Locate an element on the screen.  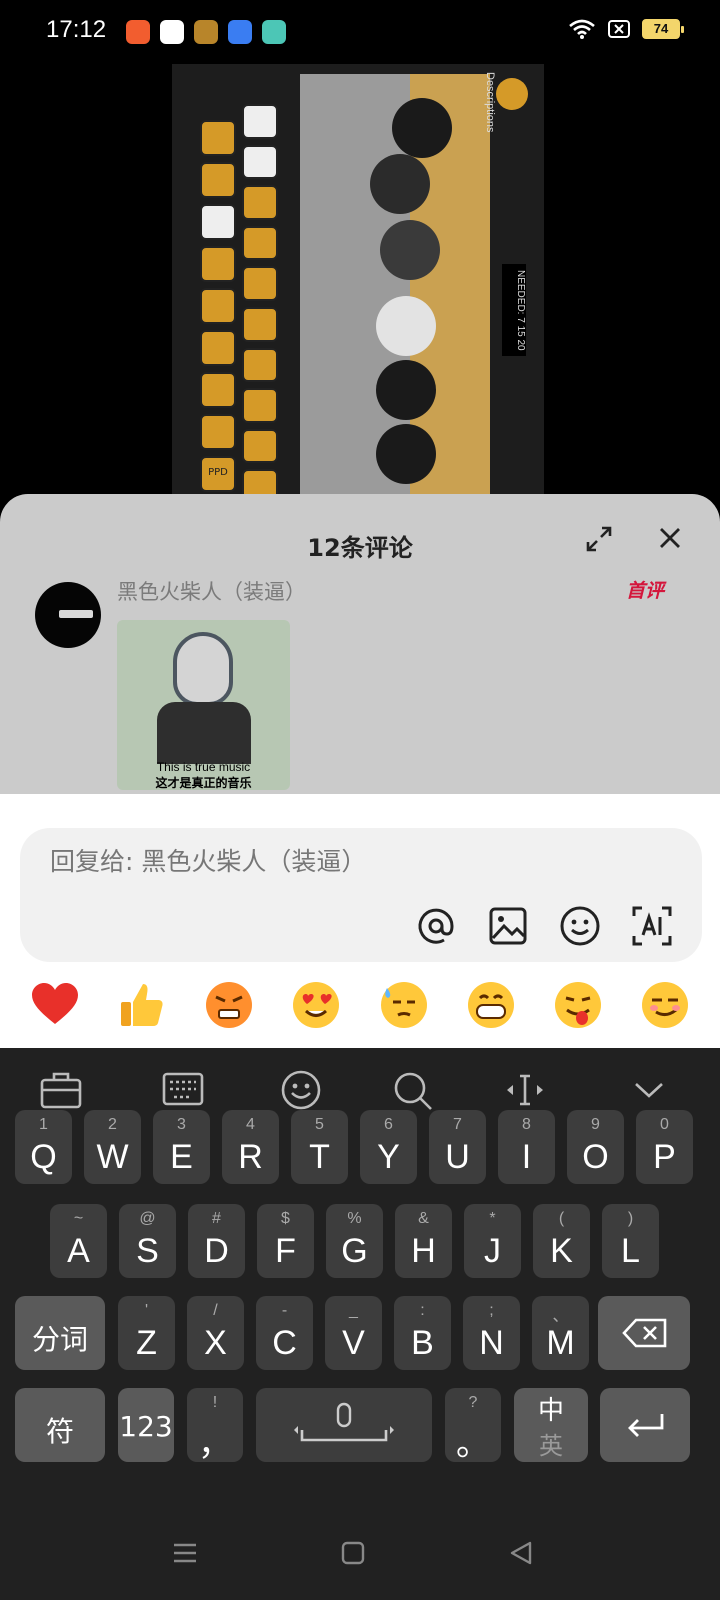
close-icon is located at coordinates (670, 538).